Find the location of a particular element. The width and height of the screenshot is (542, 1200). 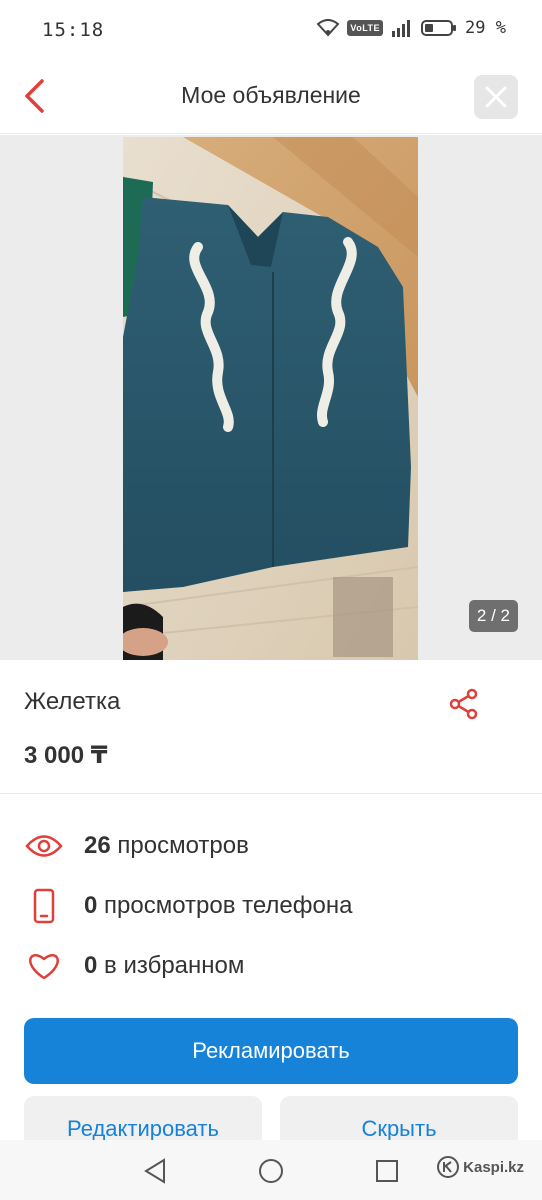

share-button is located at coordinates (464, 704).